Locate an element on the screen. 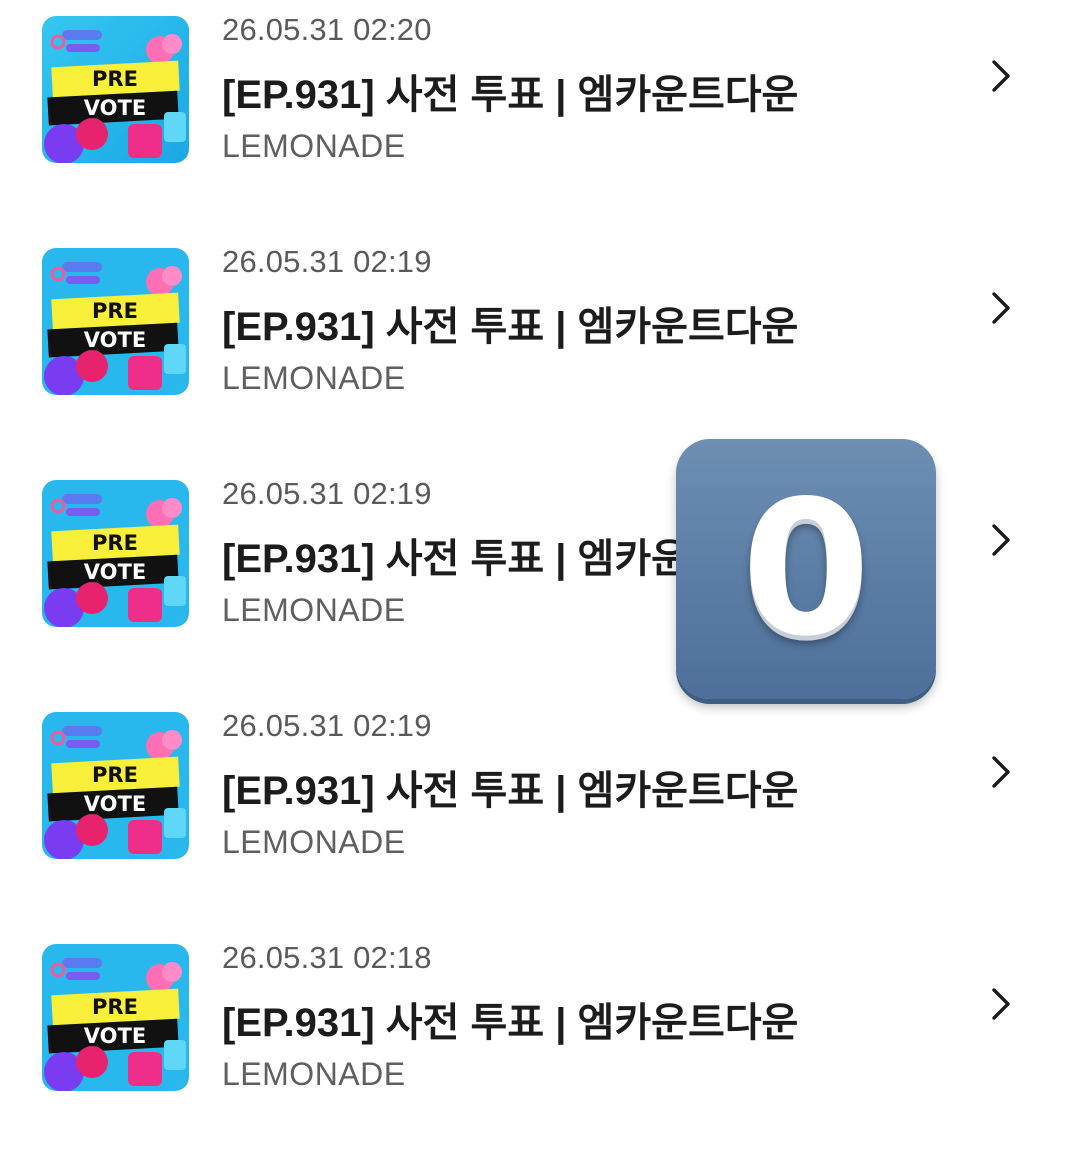 The image size is (1072, 1160). item-date: 26.05.31 02:18 is located at coordinates (327, 957).